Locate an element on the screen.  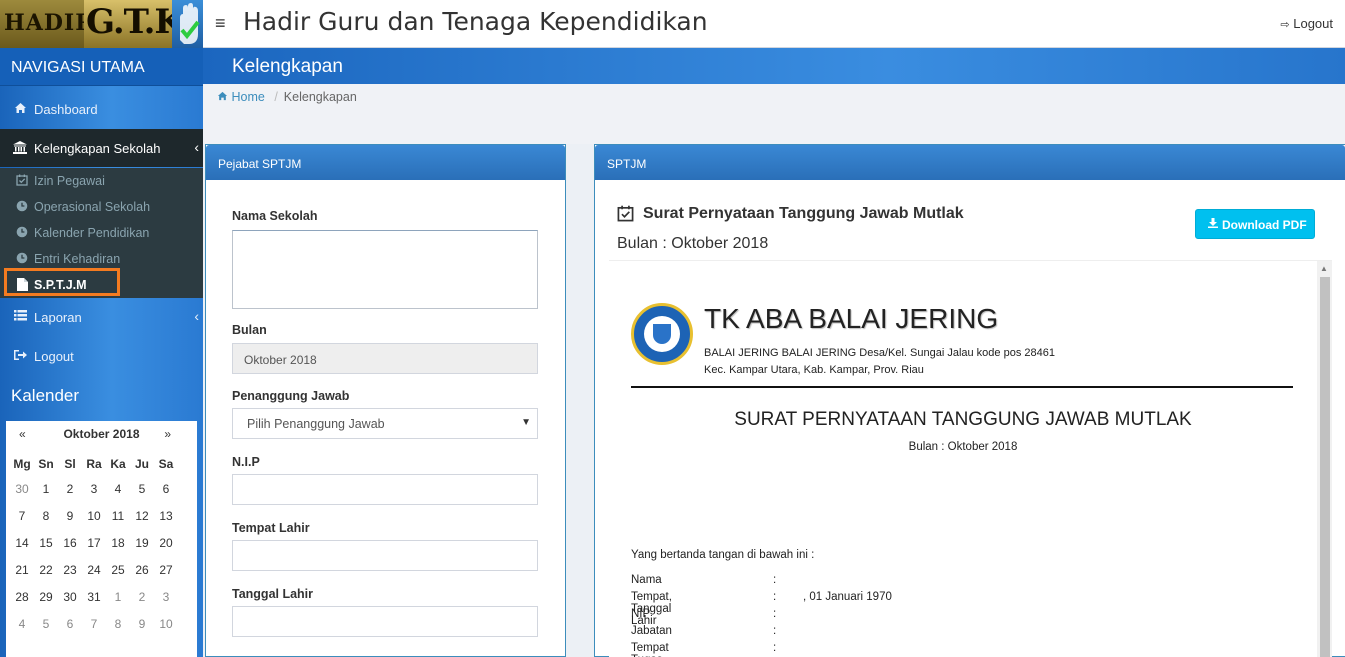
calendar-day: 25 is located at coordinates (118, 569).